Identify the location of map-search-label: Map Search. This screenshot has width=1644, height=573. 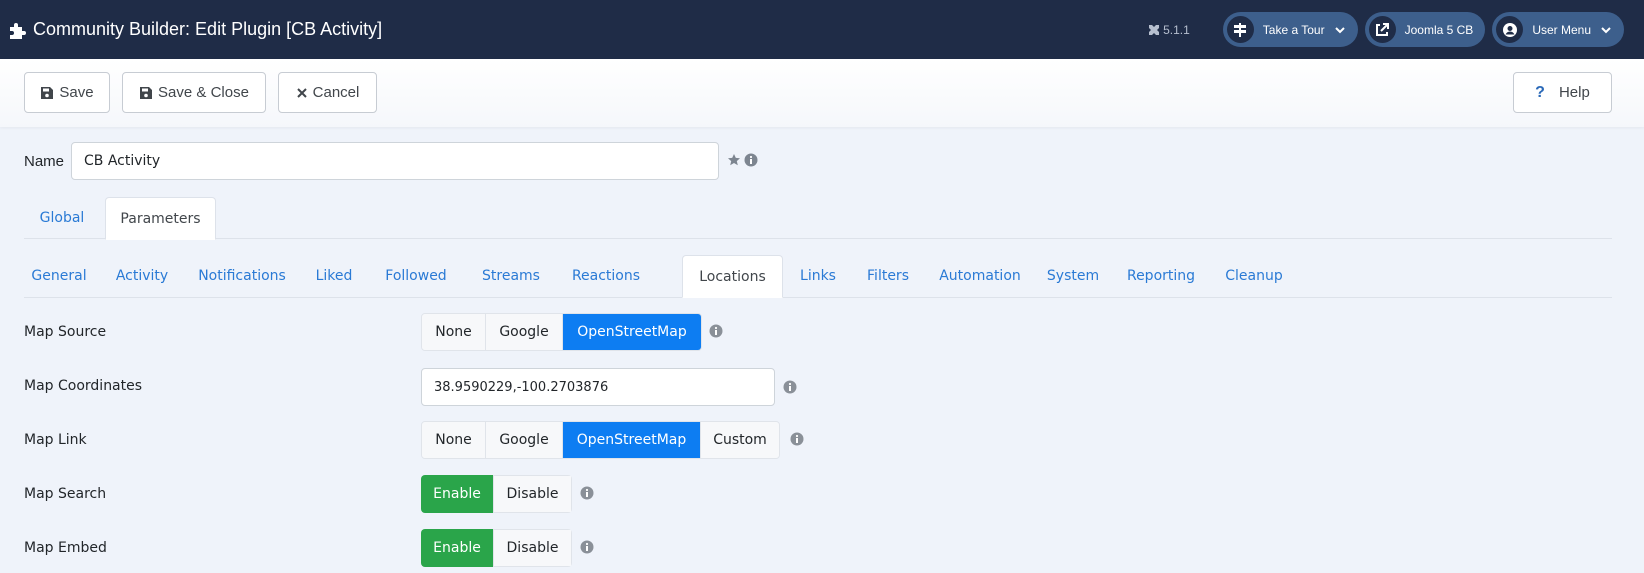
(65, 494).